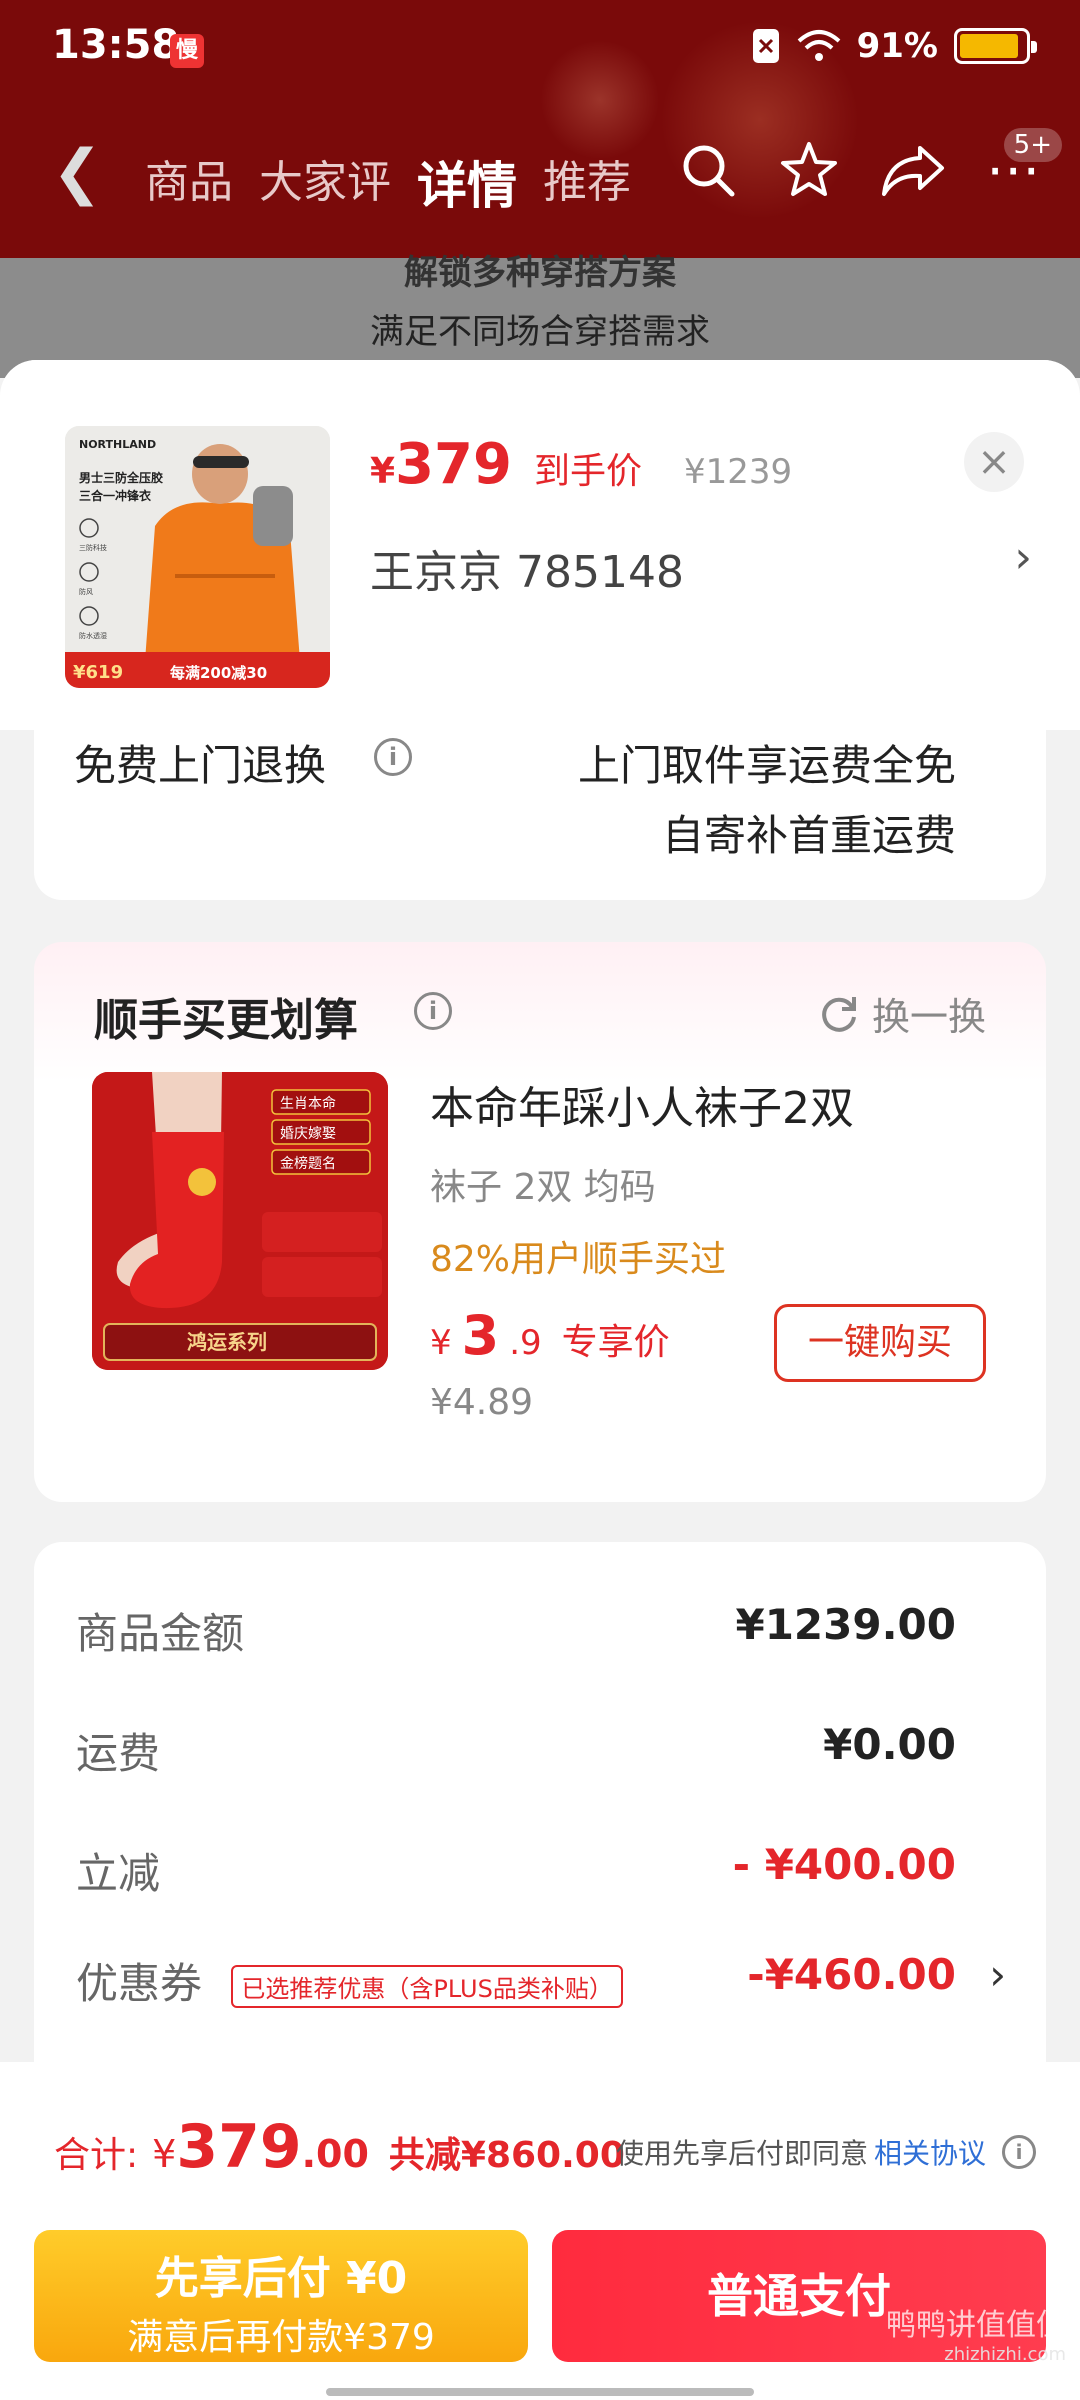 This screenshot has width=1080, height=2400. I want to click on return-service-line-2: 自寄补首重运费, so click(808, 835).